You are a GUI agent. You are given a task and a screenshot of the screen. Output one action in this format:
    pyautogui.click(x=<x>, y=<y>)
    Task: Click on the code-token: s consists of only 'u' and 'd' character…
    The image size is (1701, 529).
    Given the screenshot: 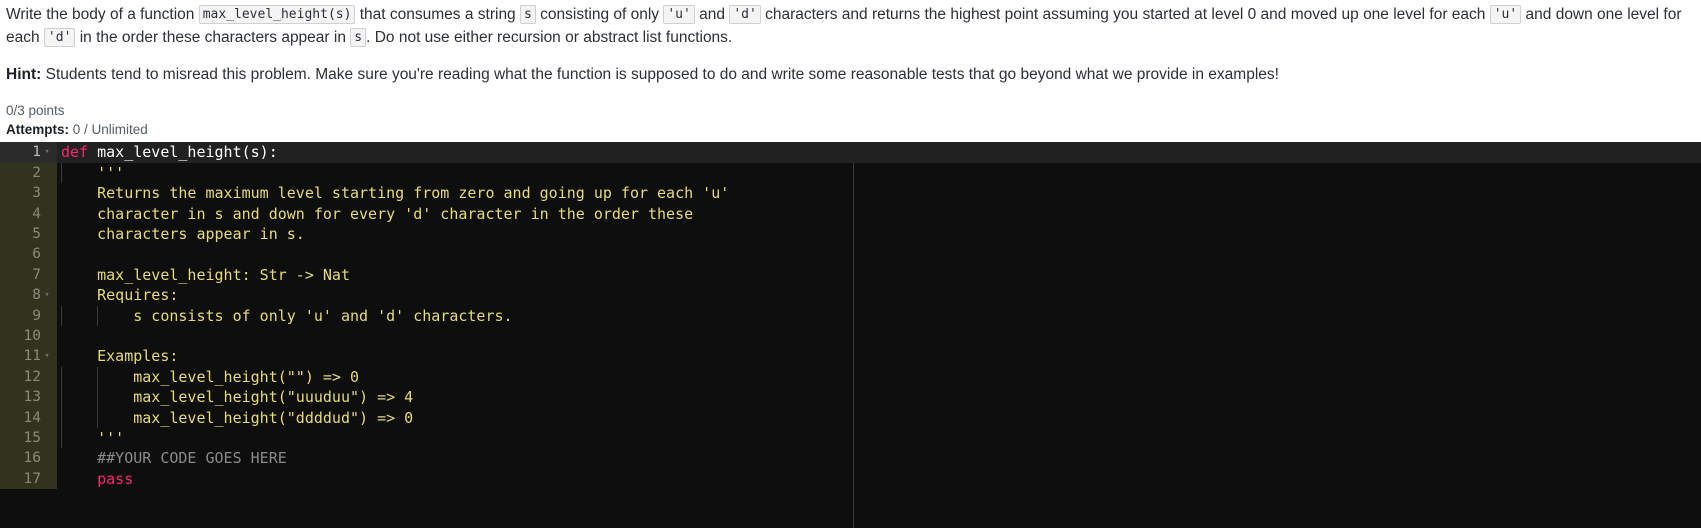 What is the action you would take?
    pyautogui.click(x=287, y=315)
    